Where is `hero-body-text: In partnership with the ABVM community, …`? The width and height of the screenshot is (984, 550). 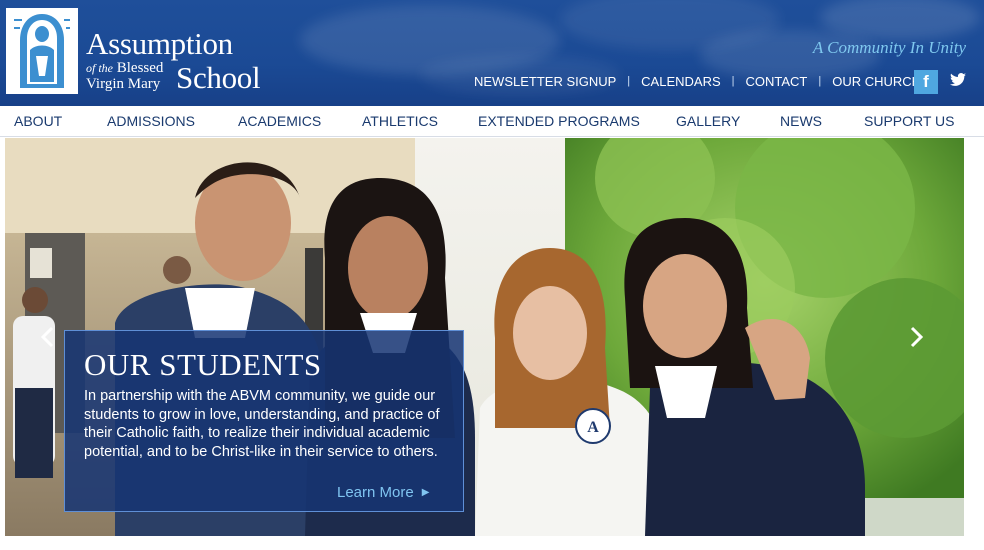 hero-body-text: In partnership with the ABVM community, … is located at coordinates (262, 424).